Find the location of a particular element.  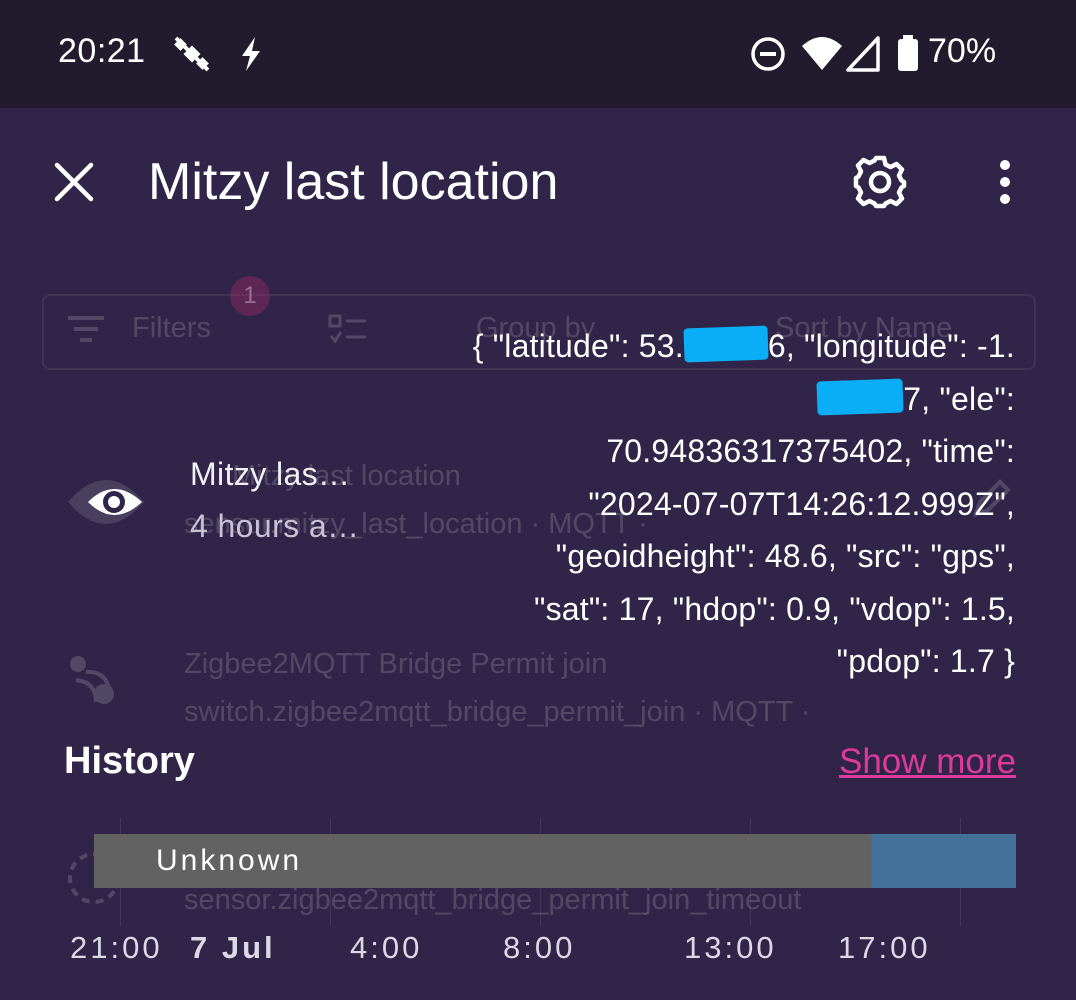

state-line: { "latitude": 53. is located at coordinates (578, 346).